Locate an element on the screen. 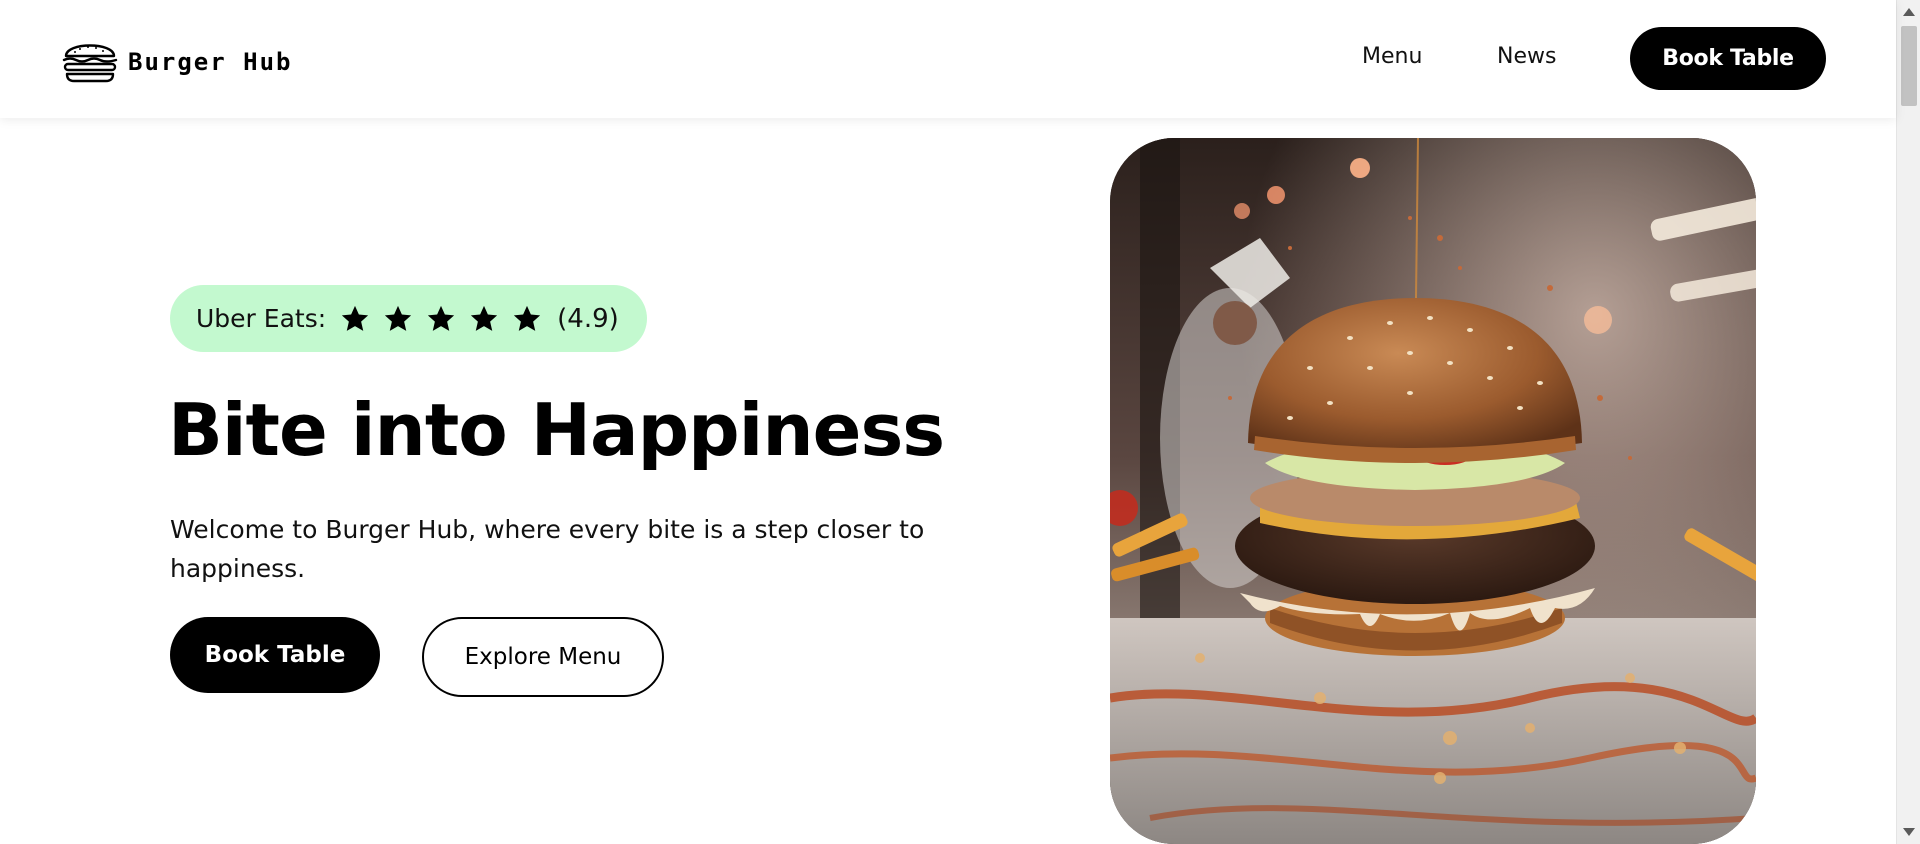 Image resolution: width=1920 pixels, height=844 pixels. burger-icon is located at coordinates (90, 63).